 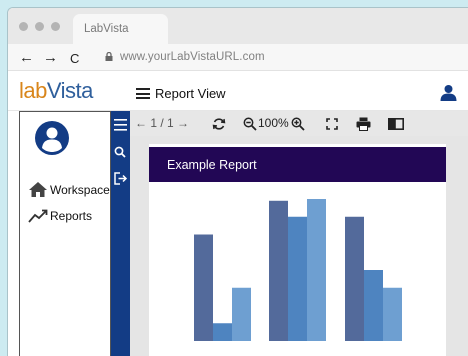 What do you see at coordinates (238, 91) in the screenshot?
I see `app-header: labVista Report View` at bounding box center [238, 91].